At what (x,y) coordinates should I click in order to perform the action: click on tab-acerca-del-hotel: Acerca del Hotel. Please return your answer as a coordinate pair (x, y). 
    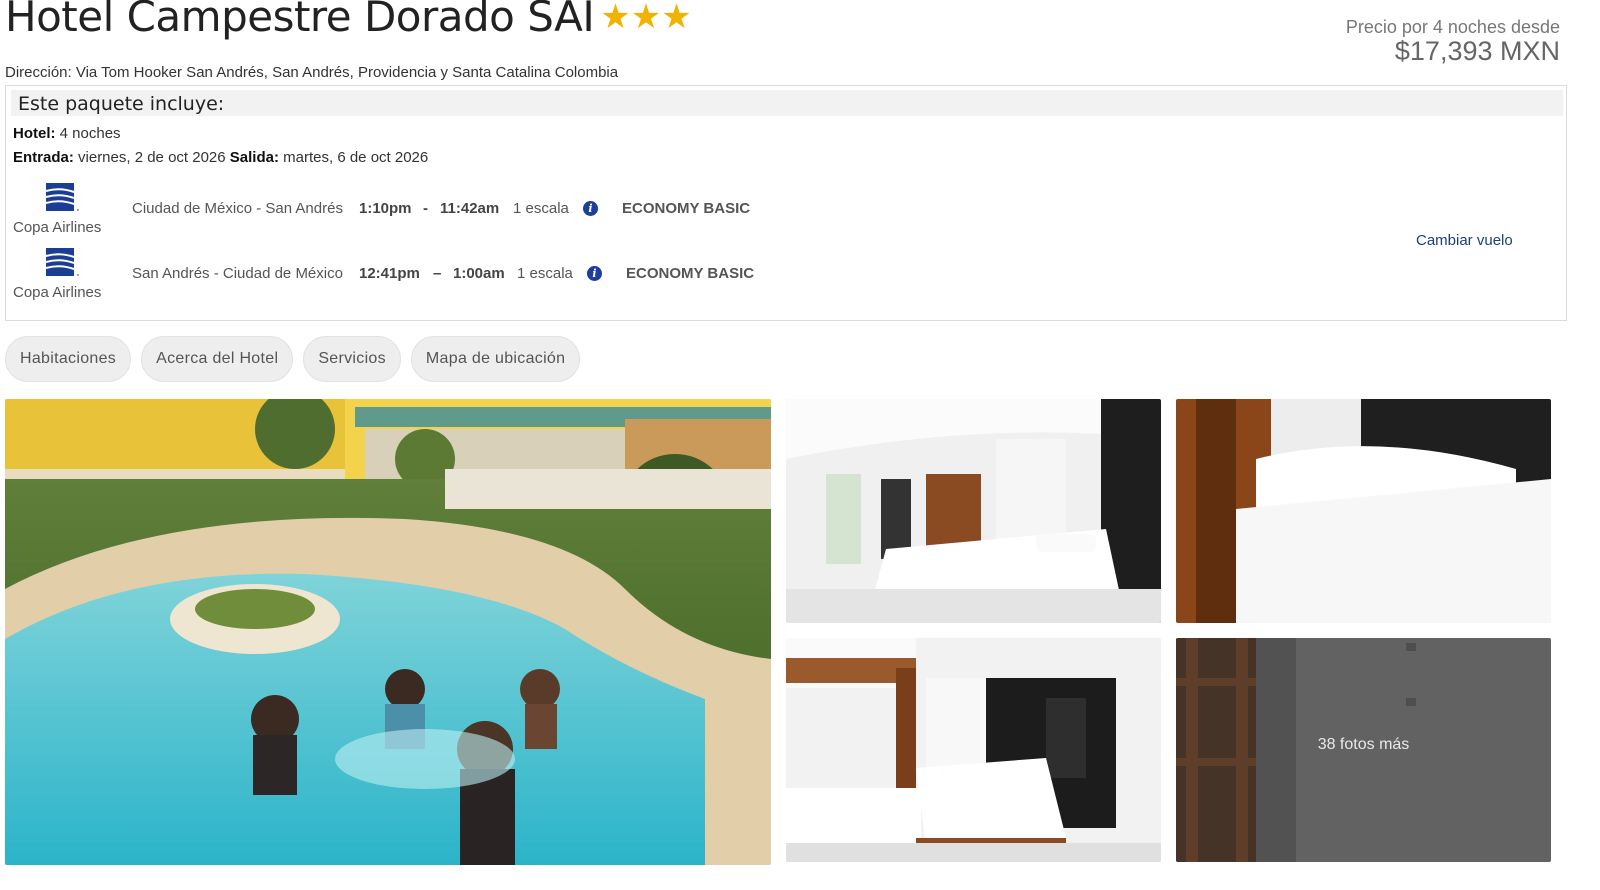
    Looking at the image, I should click on (217, 359).